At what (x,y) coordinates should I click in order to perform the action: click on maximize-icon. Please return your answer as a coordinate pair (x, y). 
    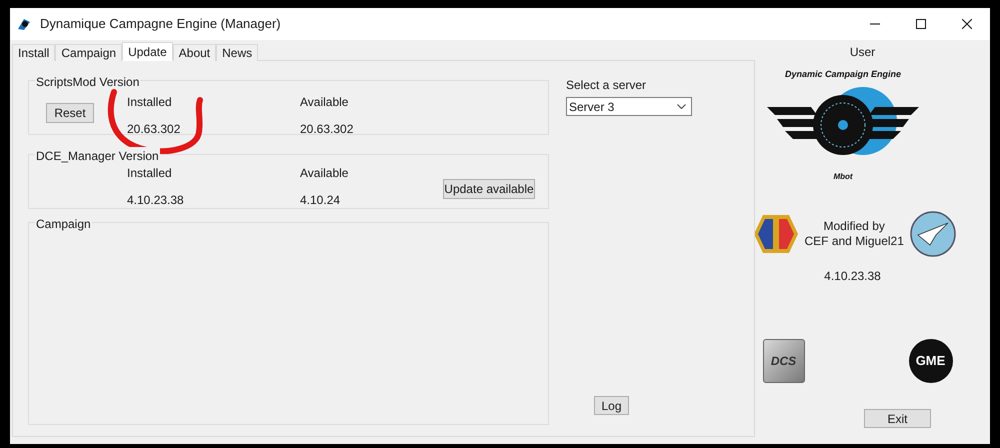
    Looking at the image, I should click on (921, 24).